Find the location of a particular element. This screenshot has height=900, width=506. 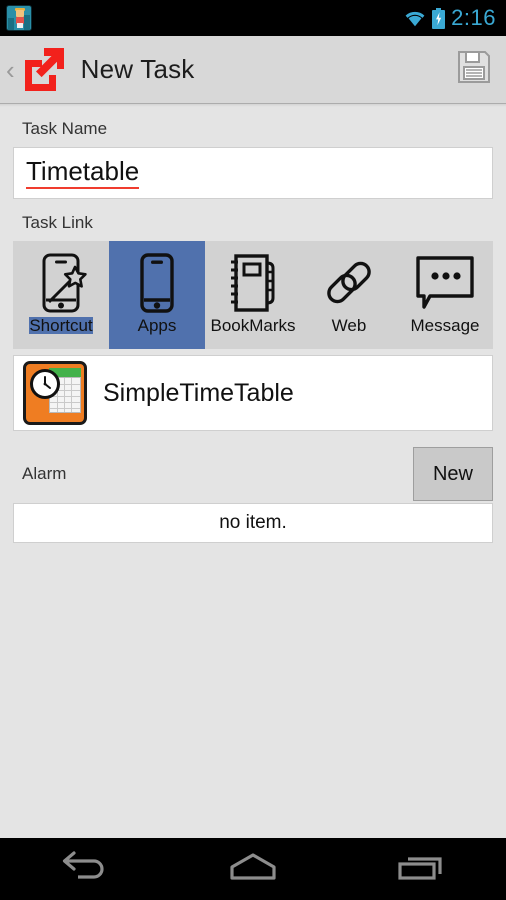

tab-label: Apps is located at coordinates (157, 325).